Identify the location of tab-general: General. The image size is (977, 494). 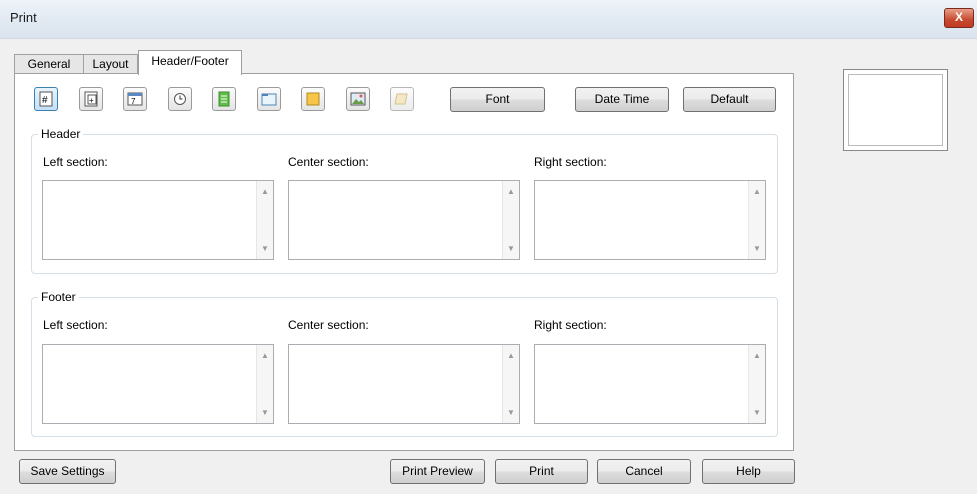
(49, 64).